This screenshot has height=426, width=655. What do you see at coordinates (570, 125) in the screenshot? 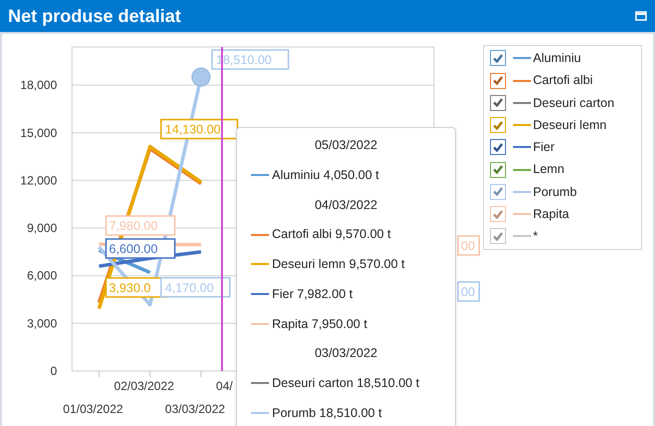
I see `legend-label: Deseuri lemn` at bounding box center [570, 125].